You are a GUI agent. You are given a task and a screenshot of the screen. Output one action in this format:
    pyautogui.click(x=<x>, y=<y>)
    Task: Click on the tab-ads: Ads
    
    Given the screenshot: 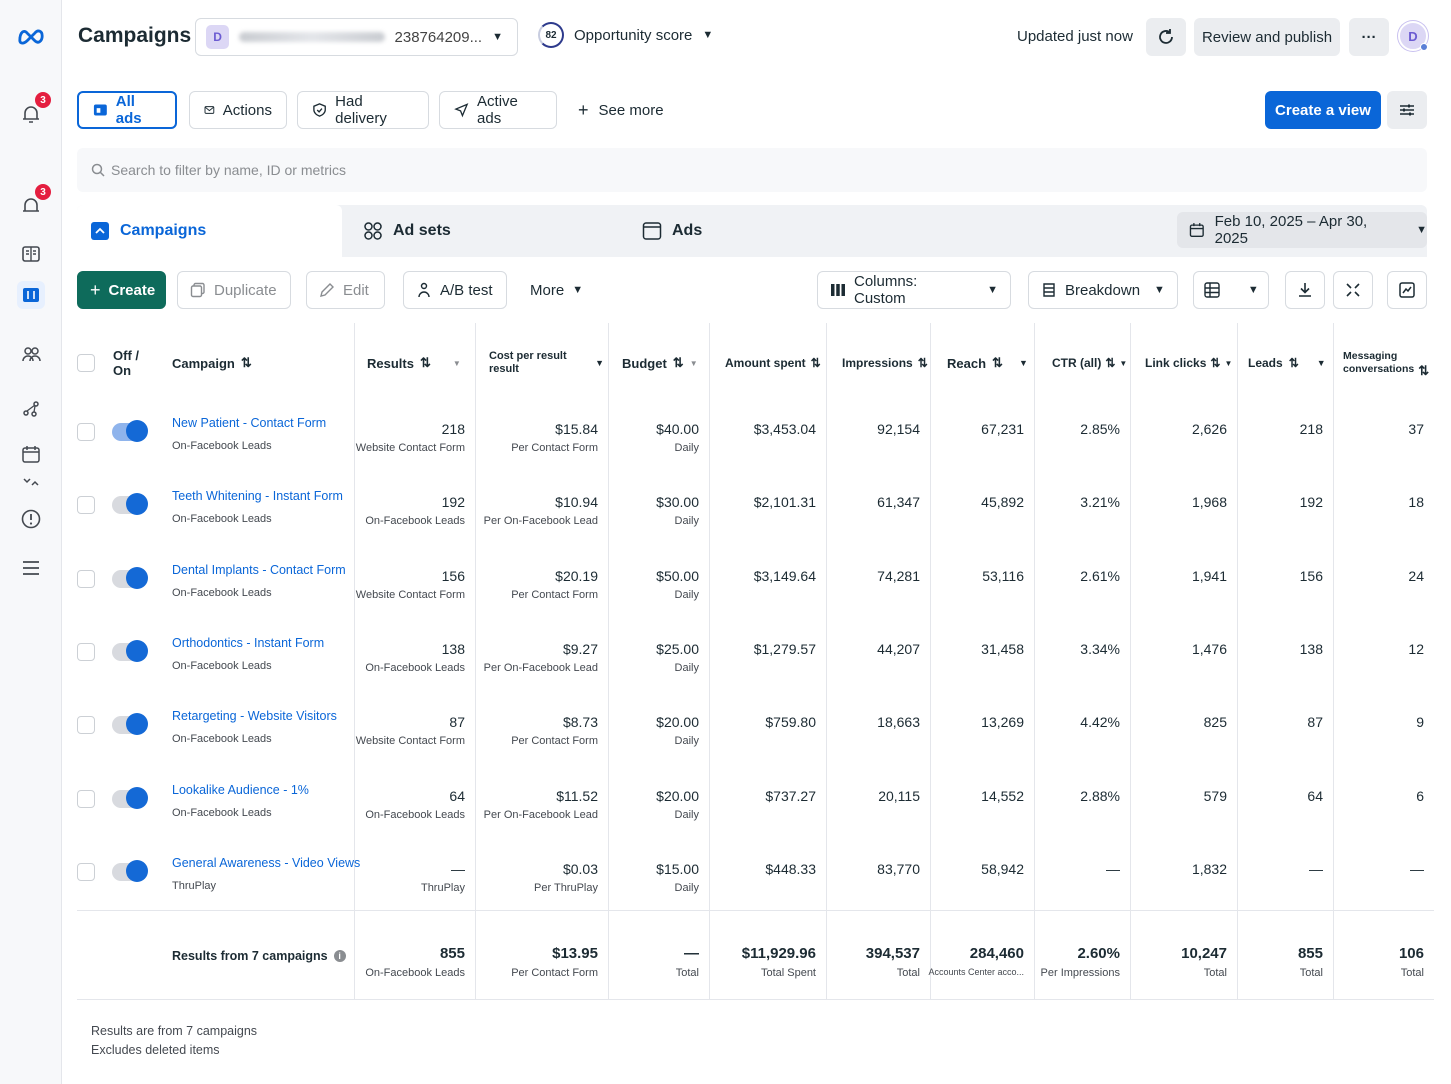 What is the action you would take?
    pyautogui.click(x=672, y=231)
    